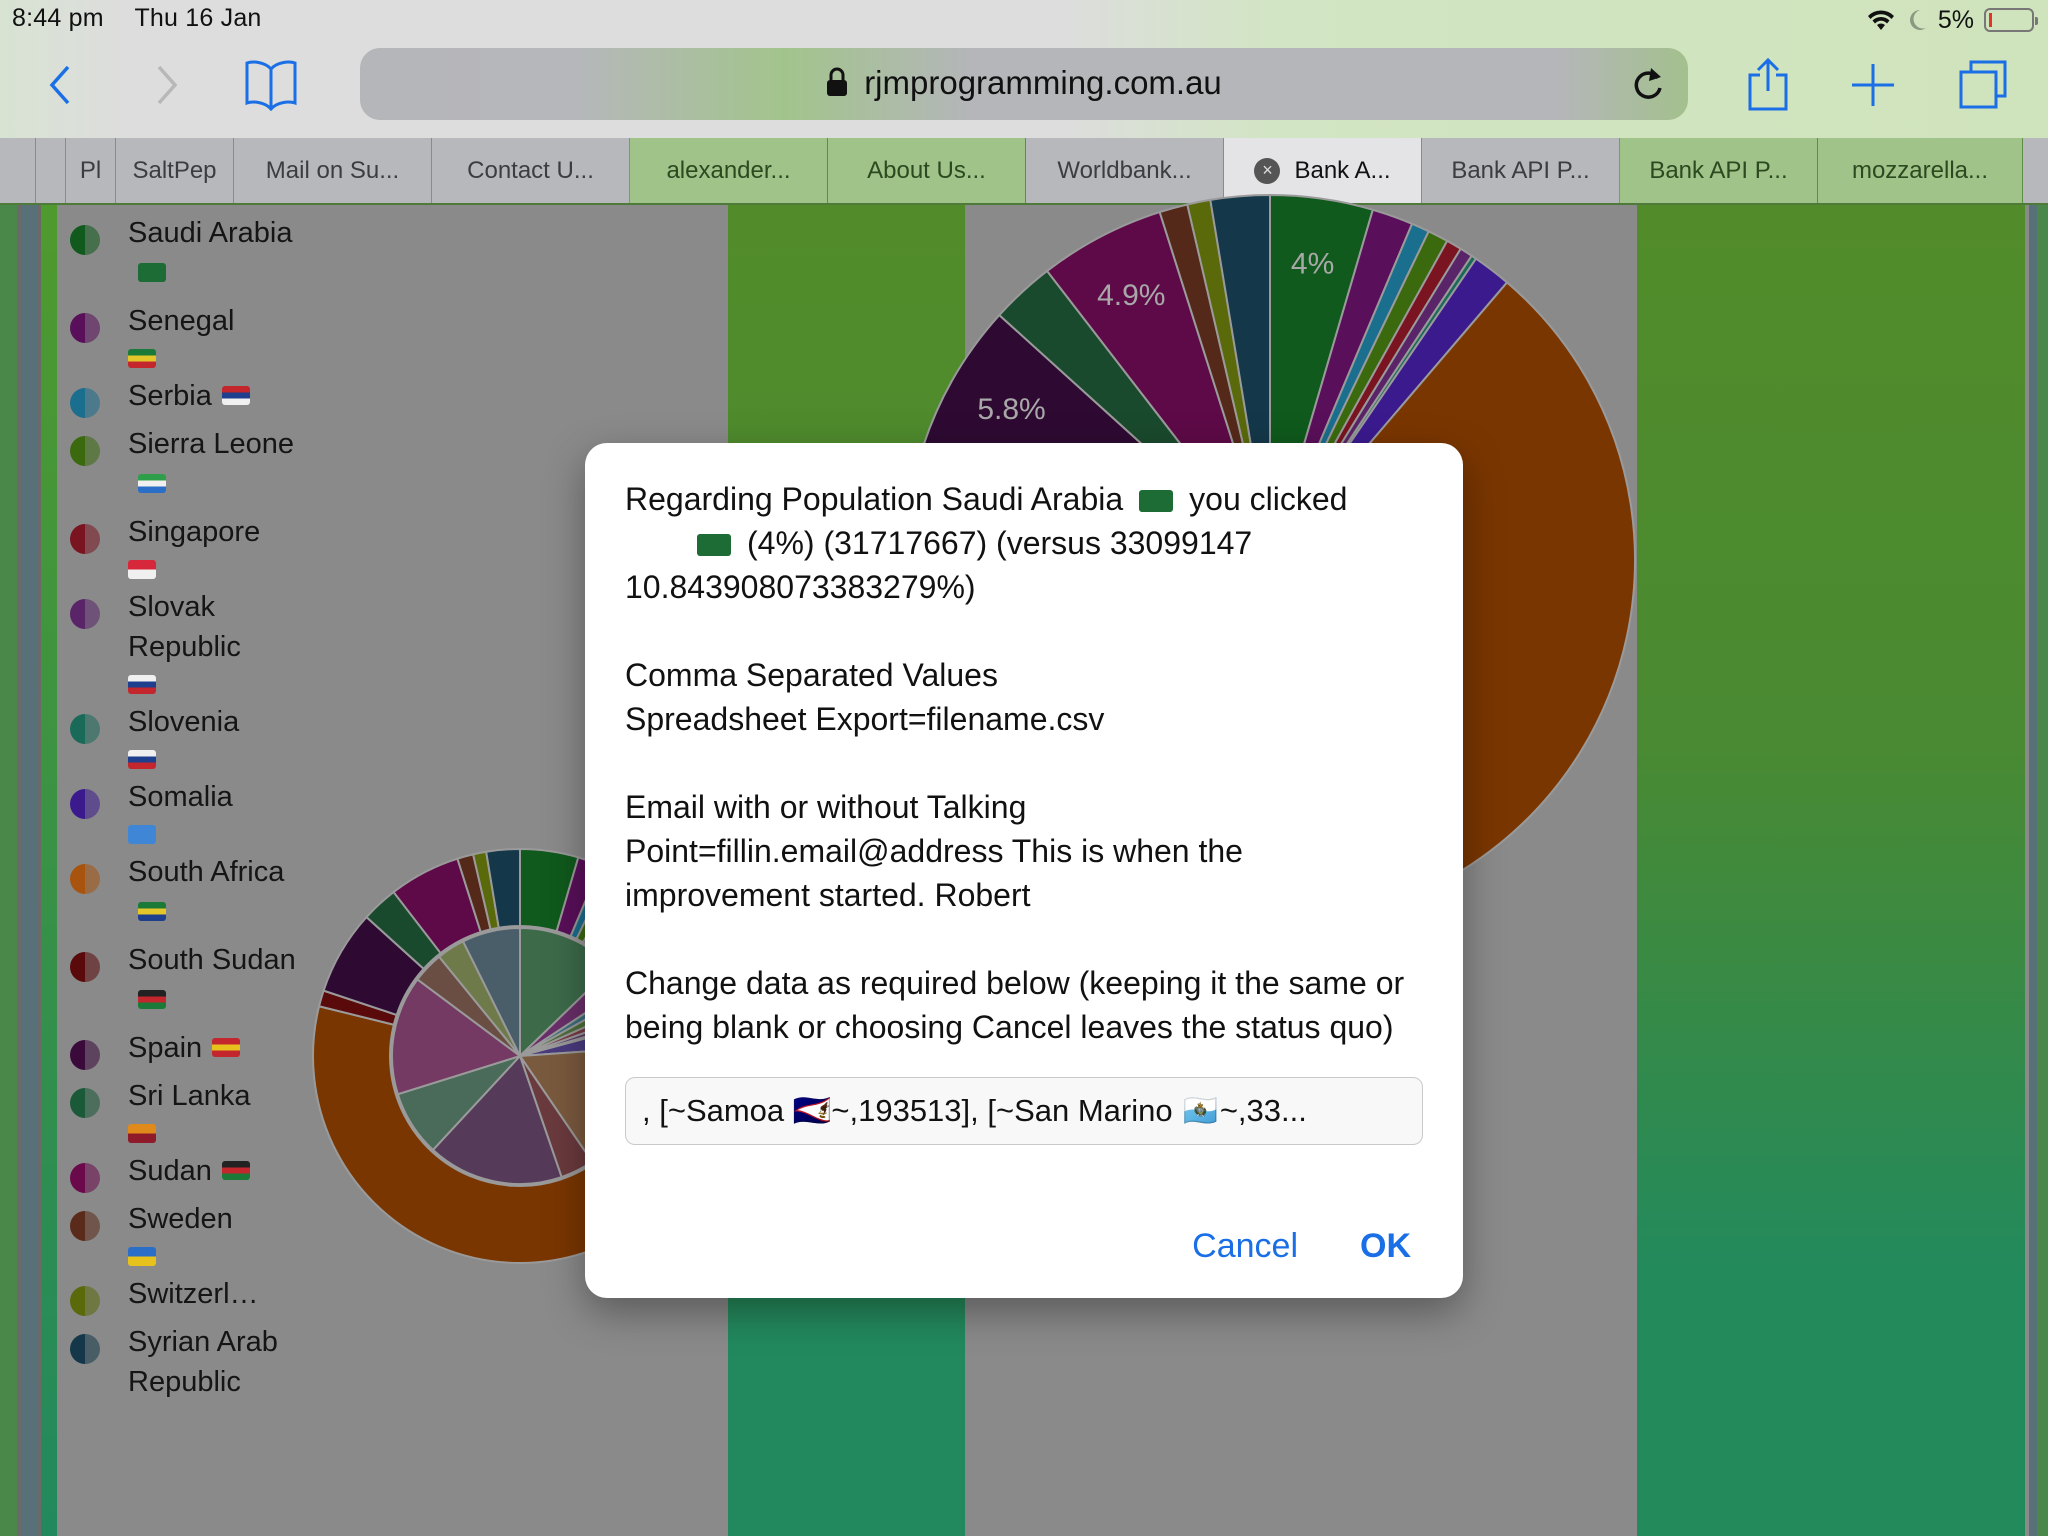 Image resolution: width=2048 pixels, height=1536 pixels. What do you see at coordinates (170, 1171) in the screenshot?
I see `legend-label: Sudan` at bounding box center [170, 1171].